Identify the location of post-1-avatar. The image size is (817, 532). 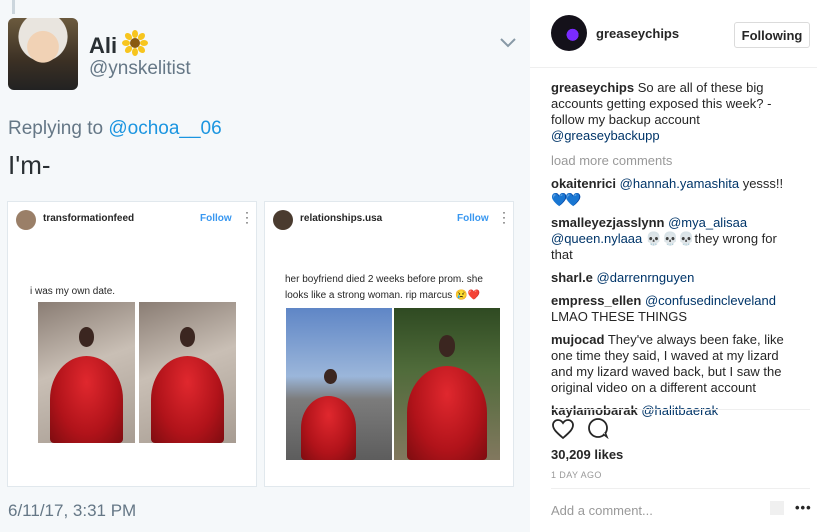
(26, 220).